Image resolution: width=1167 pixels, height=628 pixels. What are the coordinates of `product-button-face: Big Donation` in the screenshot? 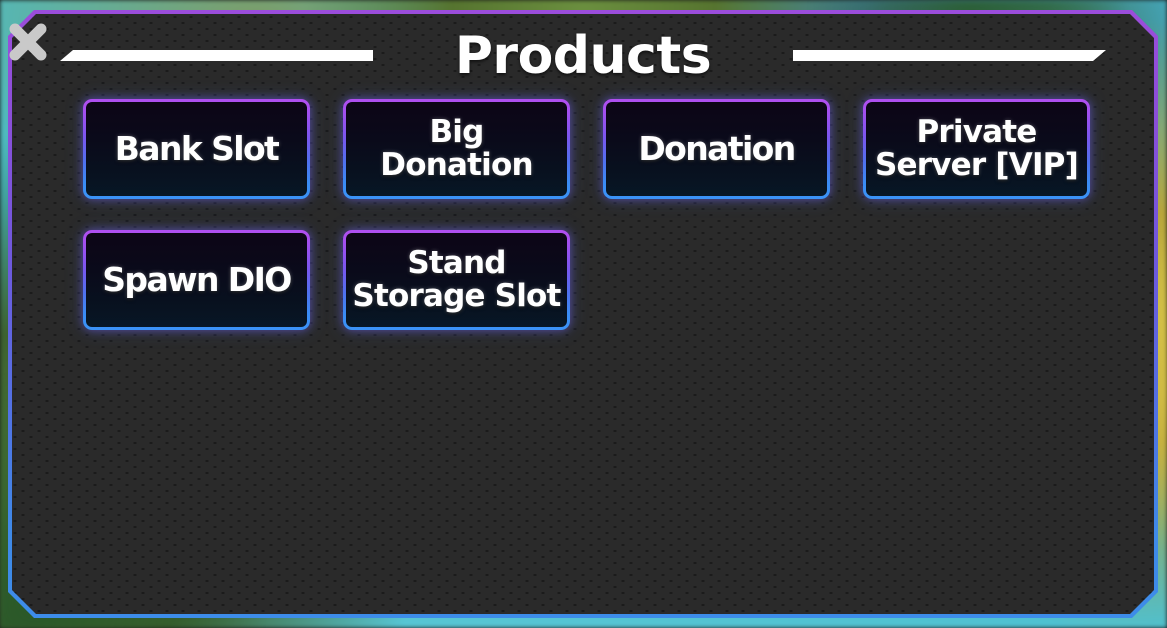 It's located at (456, 149).